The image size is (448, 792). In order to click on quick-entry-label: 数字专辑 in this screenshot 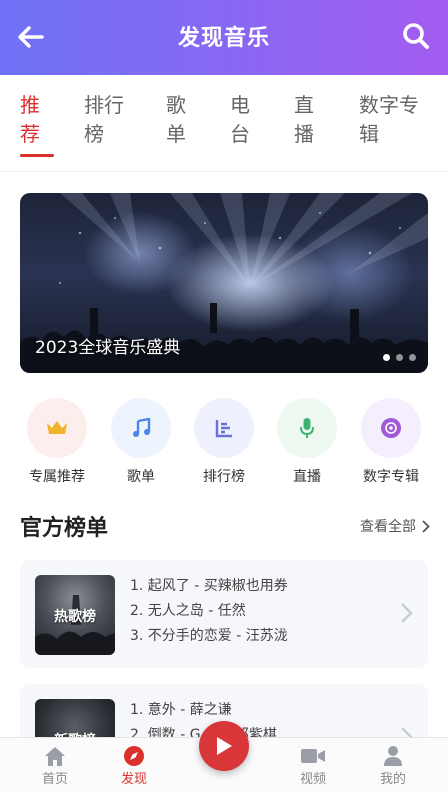, I will do `click(391, 477)`.